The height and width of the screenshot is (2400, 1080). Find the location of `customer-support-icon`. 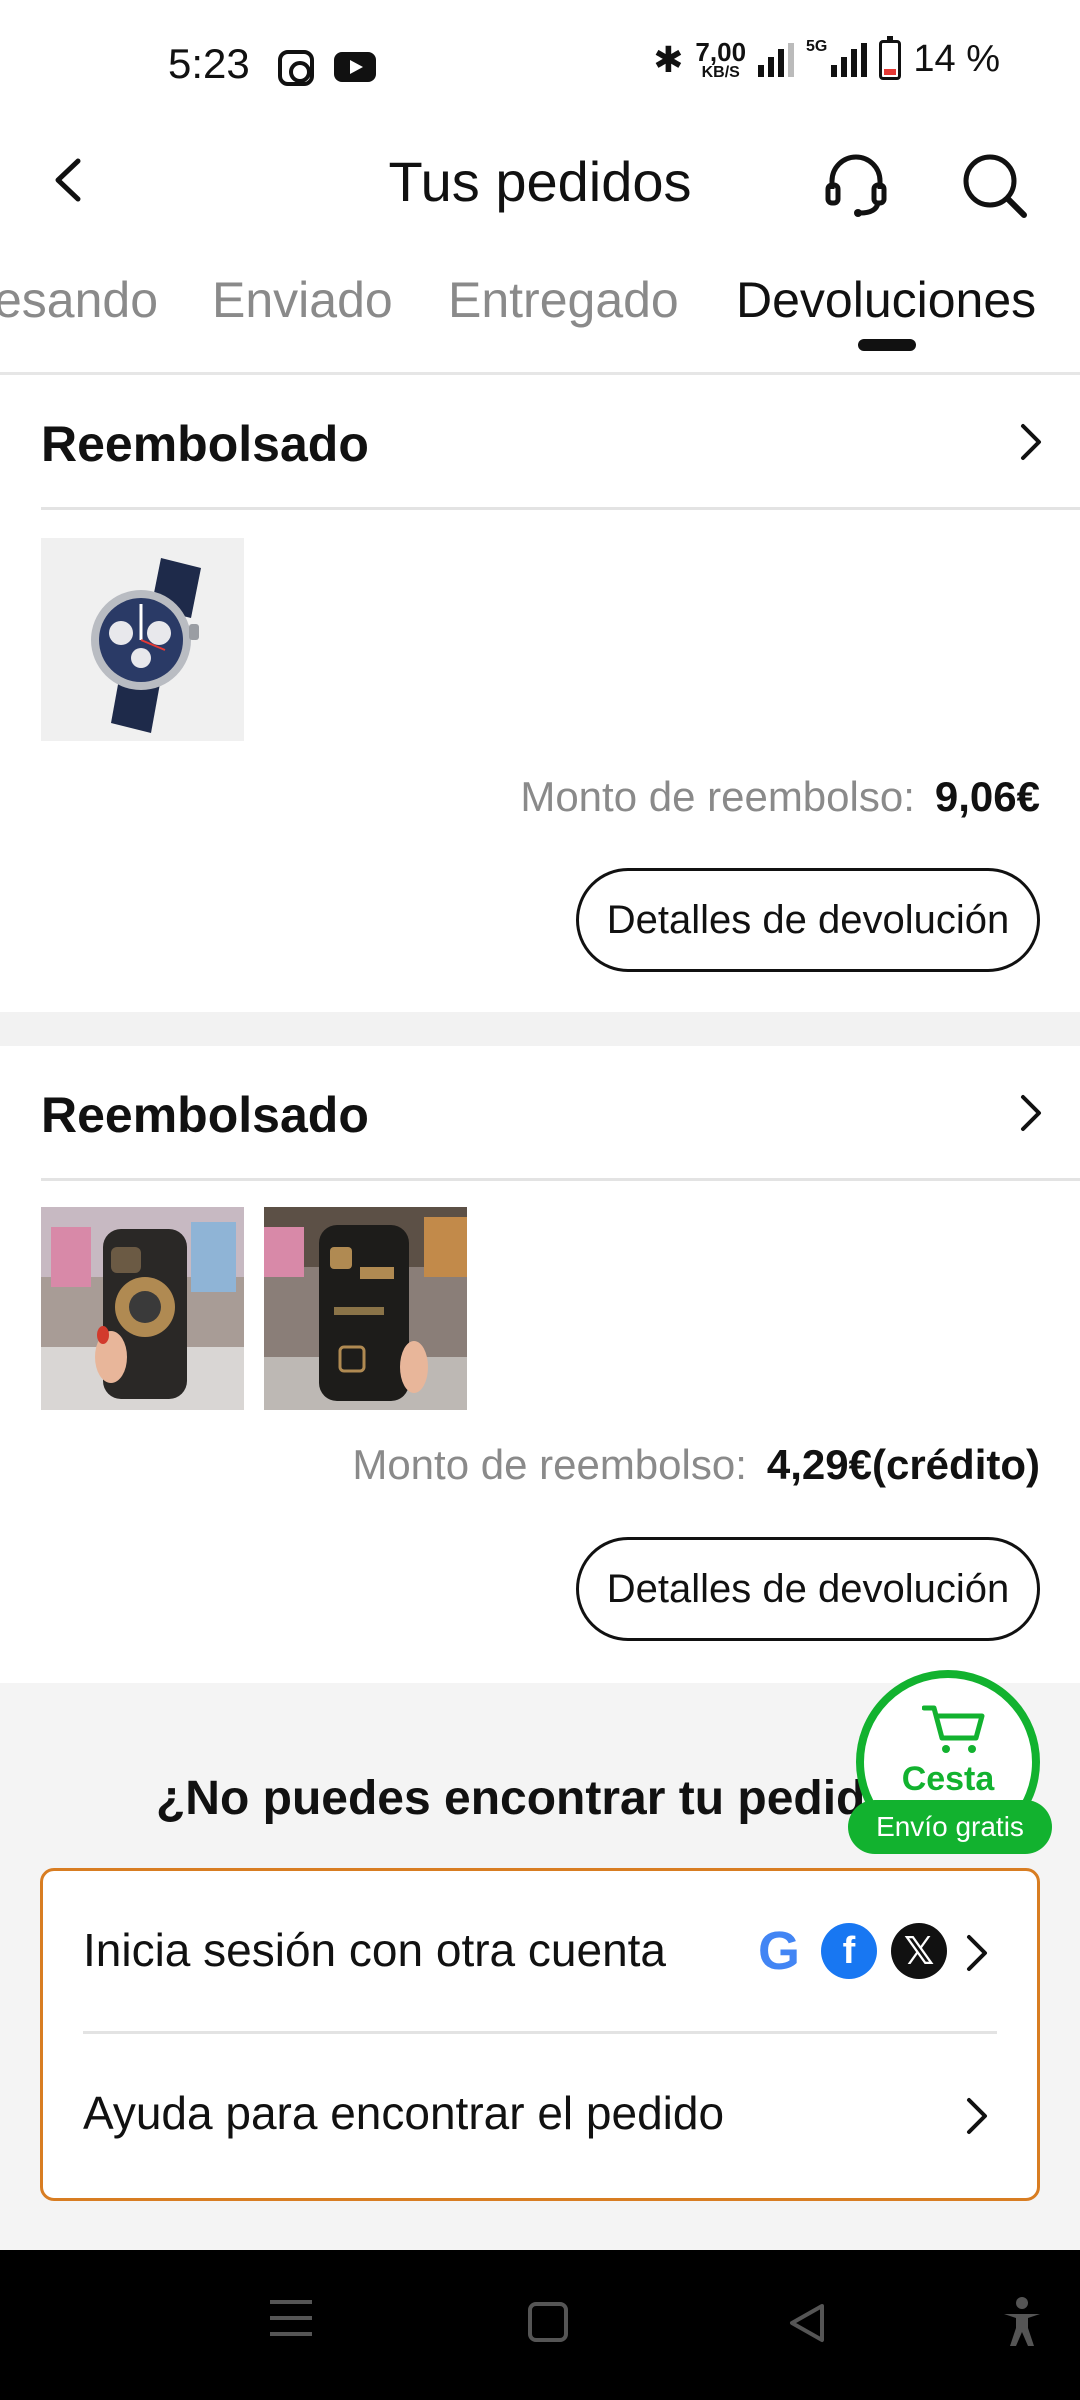

customer-support-icon is located at coordinates (856, 185).